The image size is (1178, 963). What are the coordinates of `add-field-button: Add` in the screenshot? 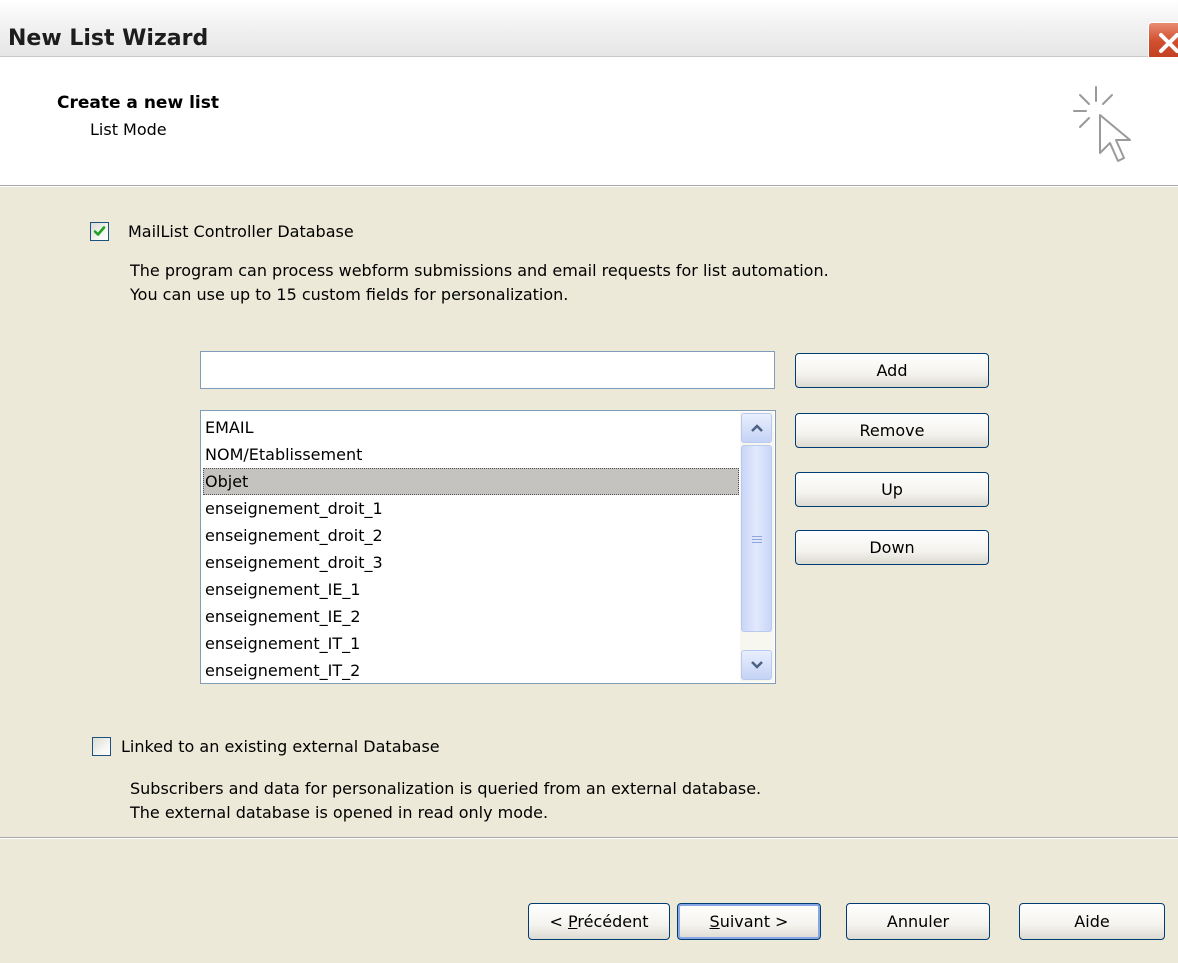 It's located at (892, 370).